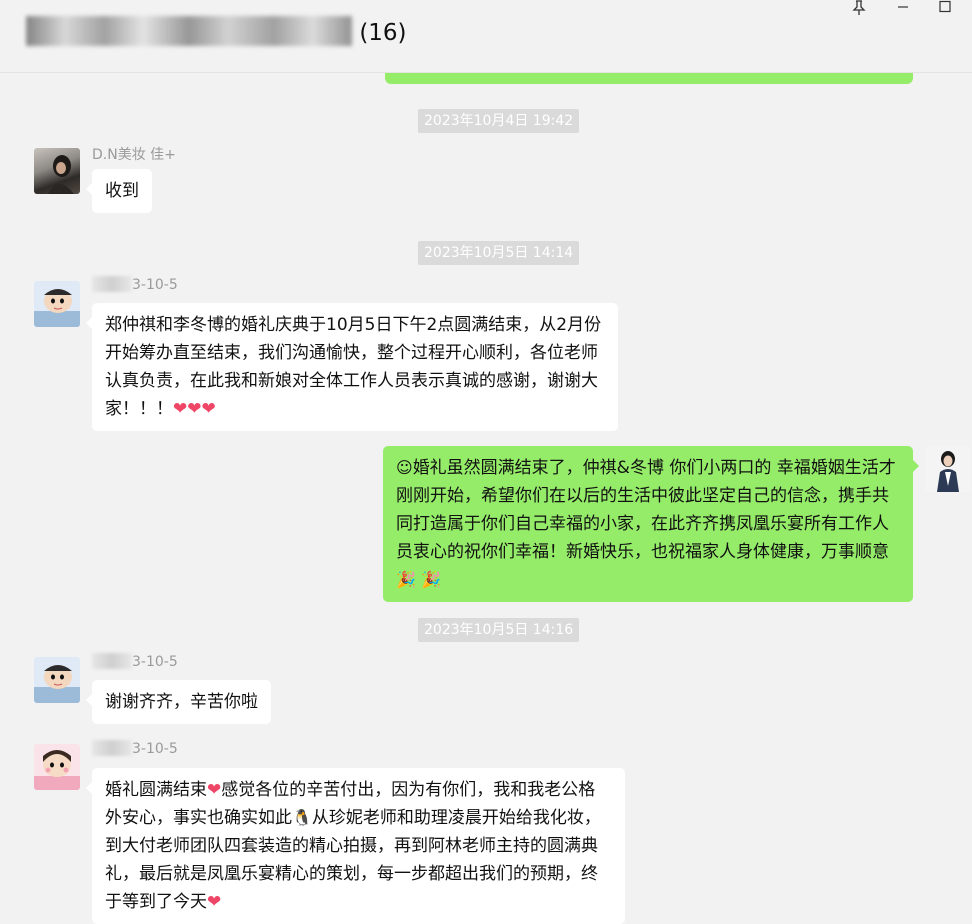  Describe the element at coordinates (486, 36) in the screenshot. I see `title-bar: (16)` at that location.